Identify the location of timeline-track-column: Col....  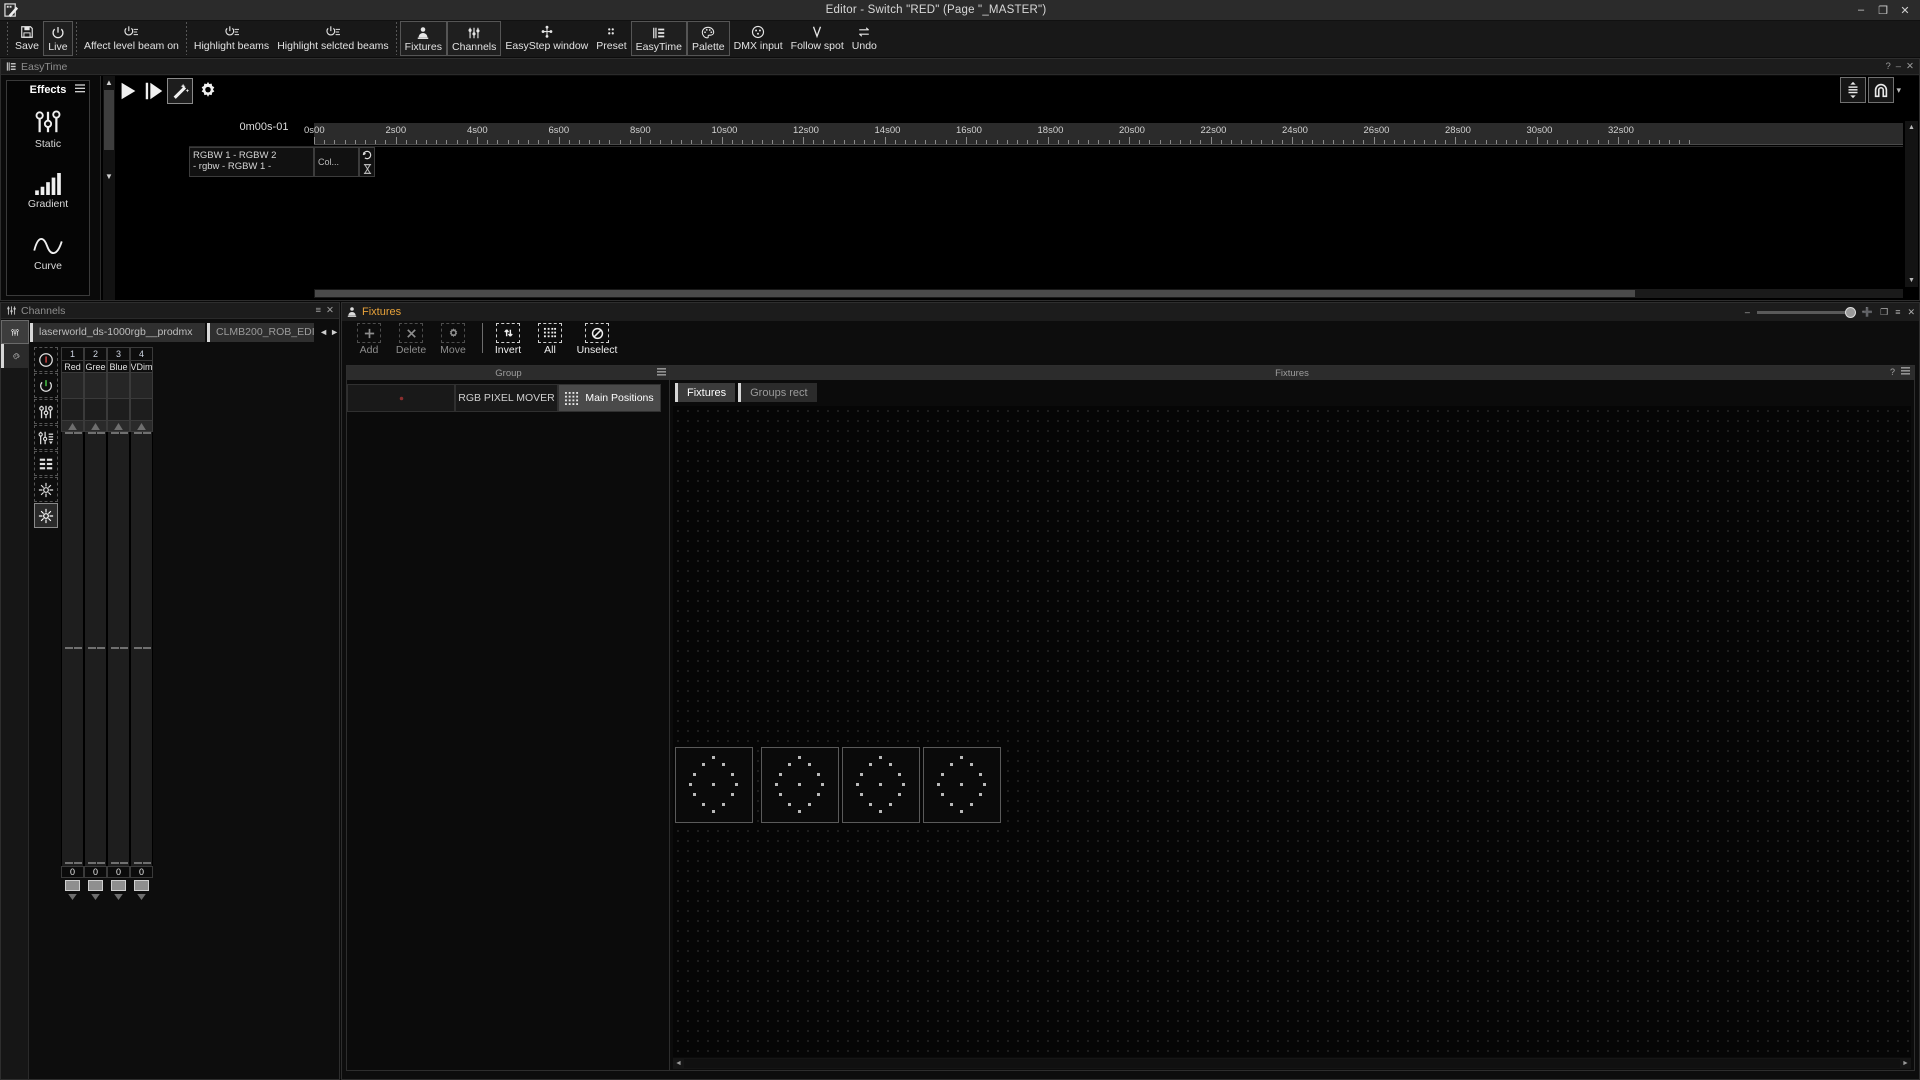
(336, 162).